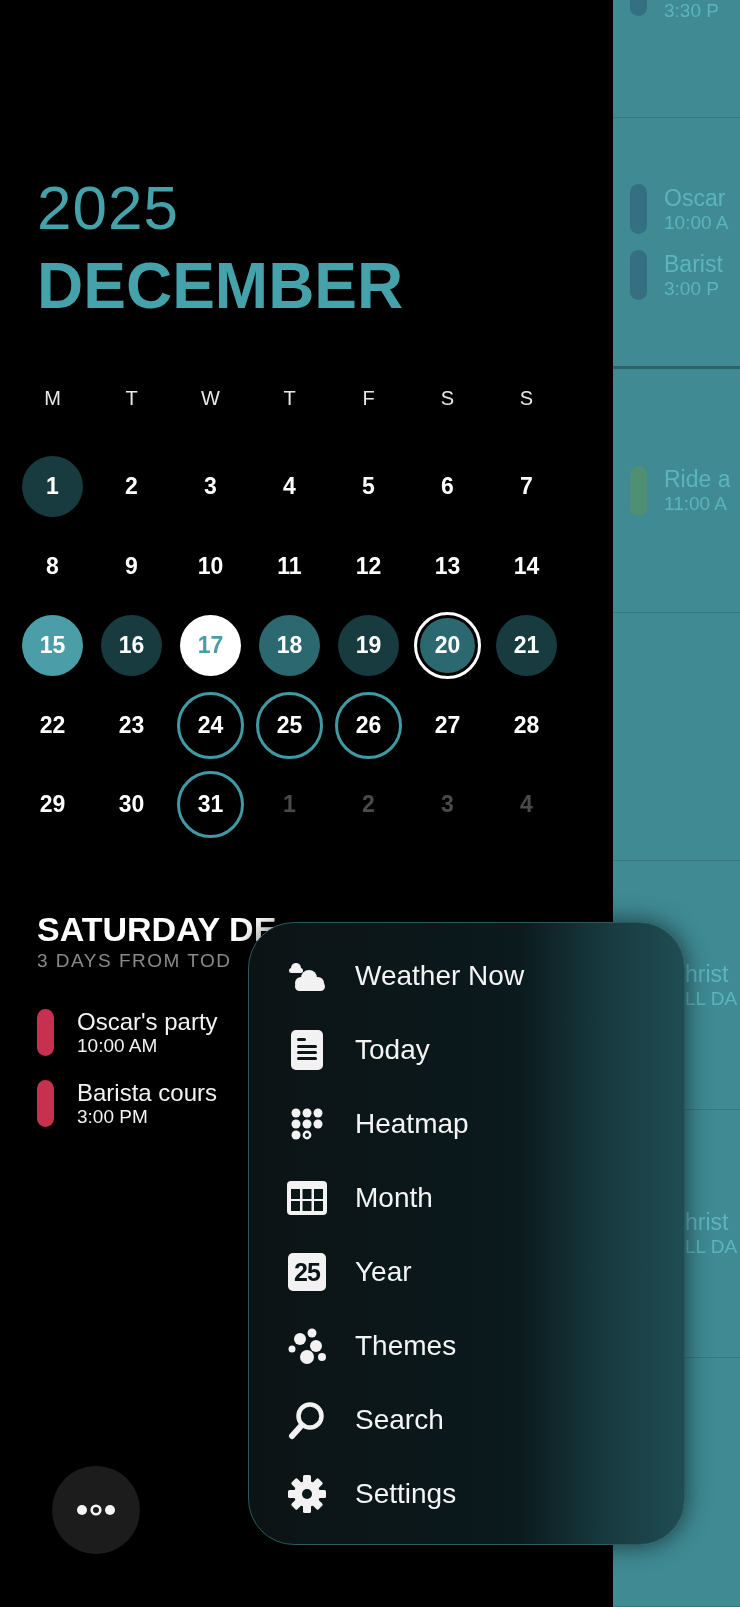  Describe the element at coordinates (368, 487) in the screenshot. I see `day-cell: 5` at that location.